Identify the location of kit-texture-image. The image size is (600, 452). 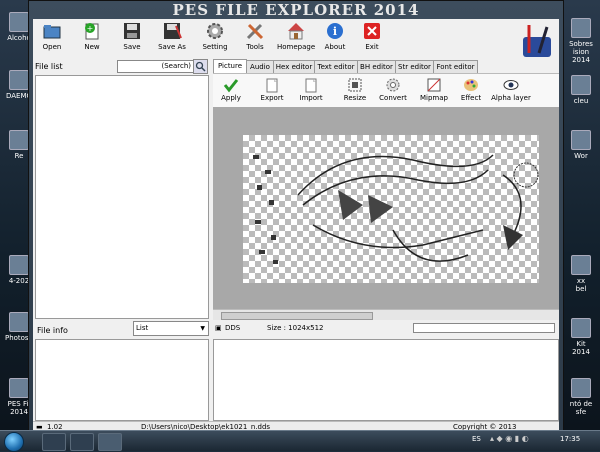
(396, 209).